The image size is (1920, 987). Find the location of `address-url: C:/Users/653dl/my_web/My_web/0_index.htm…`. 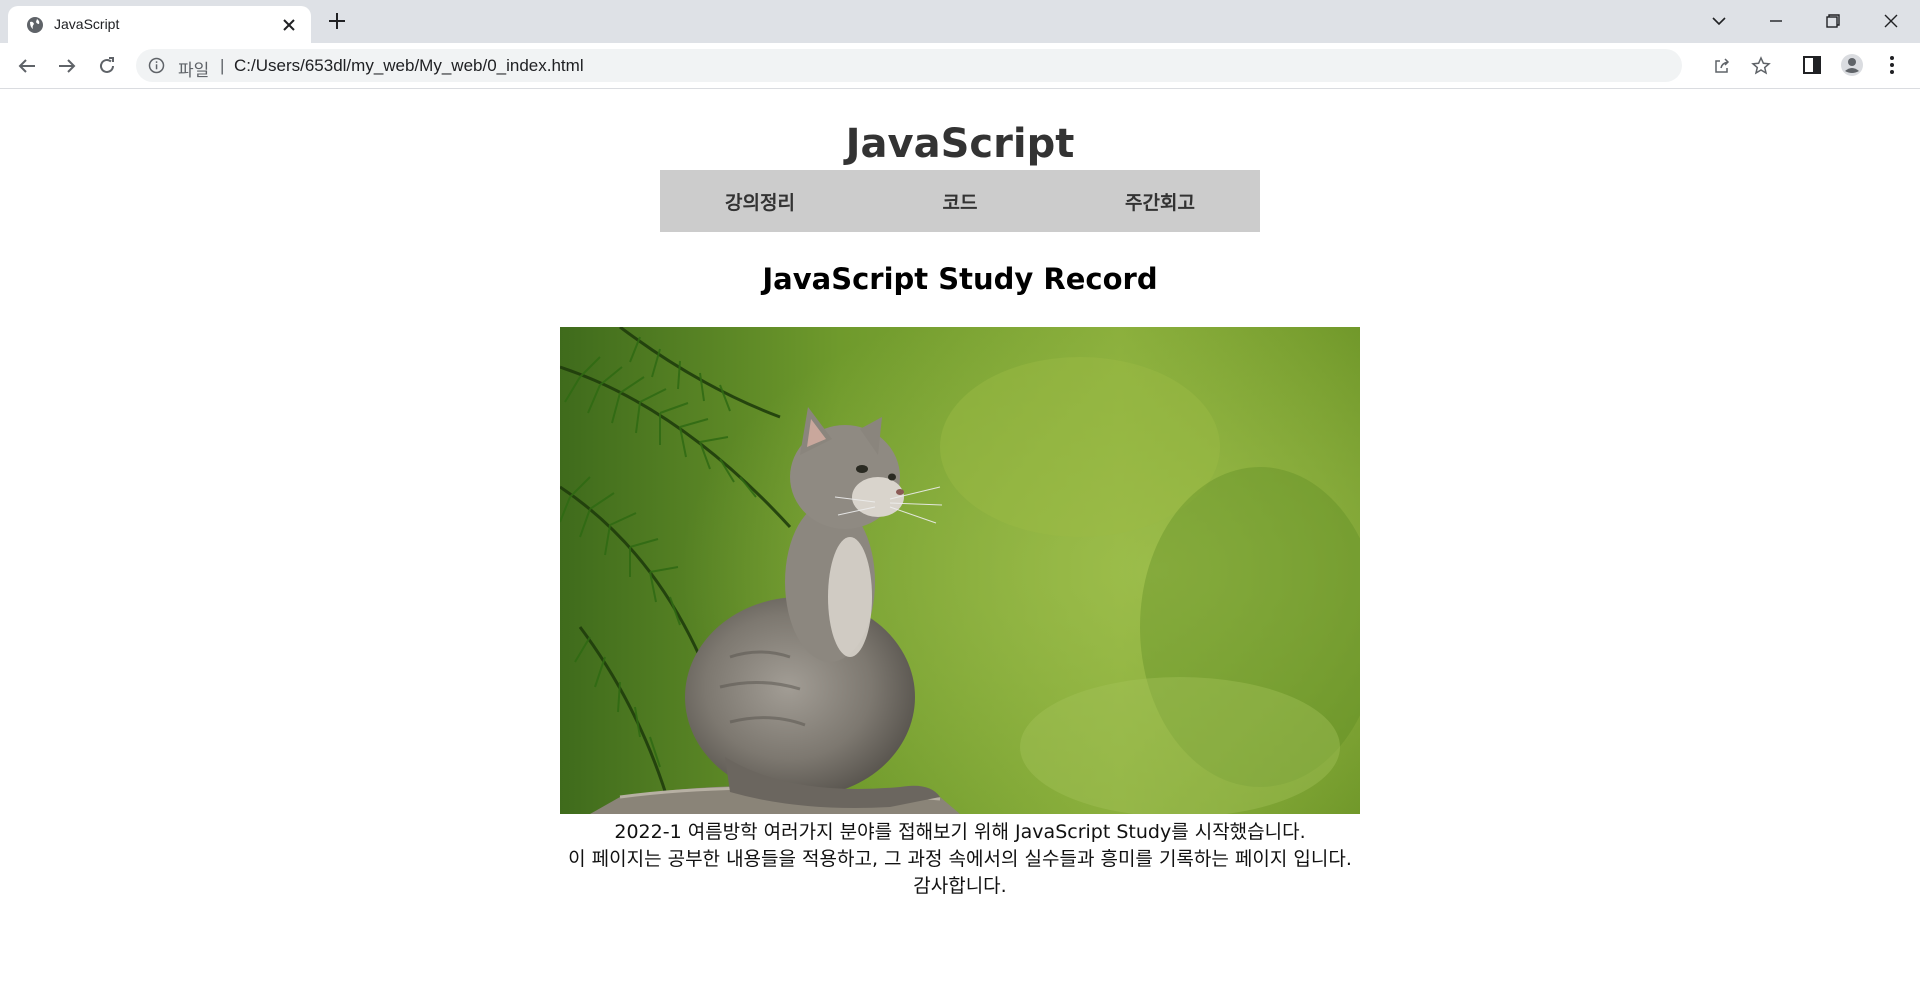

address-url: C:/Users/653dl/my_web/My_web/0_index.htm… is located at coordinates (409, 66).